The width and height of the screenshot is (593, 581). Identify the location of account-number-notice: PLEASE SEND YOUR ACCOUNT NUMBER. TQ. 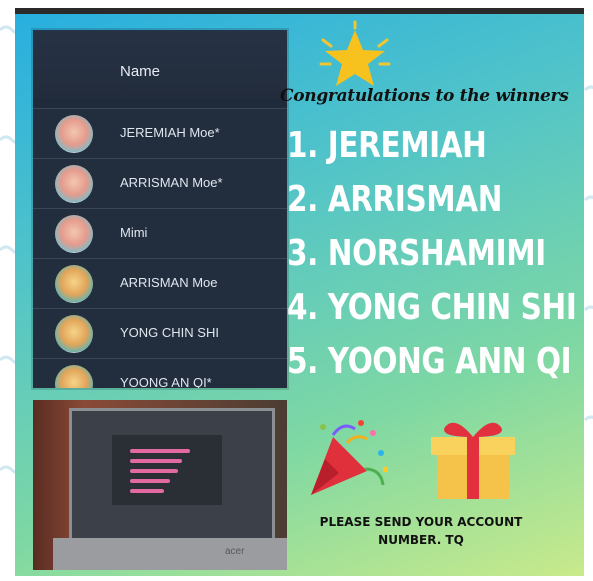
(421, 531).